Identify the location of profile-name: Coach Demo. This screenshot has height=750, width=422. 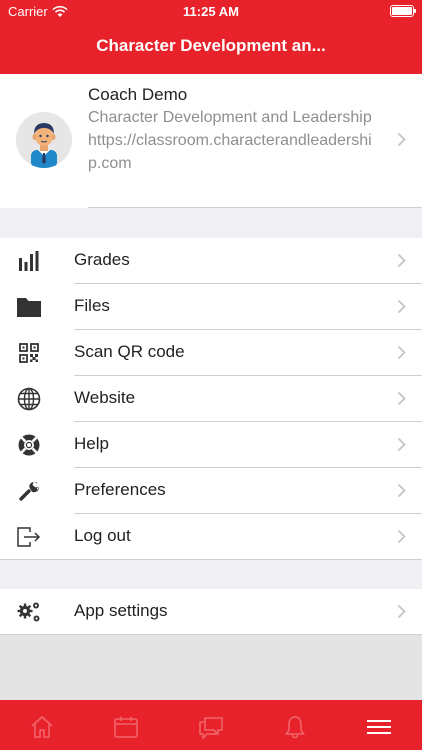
(138, 94).